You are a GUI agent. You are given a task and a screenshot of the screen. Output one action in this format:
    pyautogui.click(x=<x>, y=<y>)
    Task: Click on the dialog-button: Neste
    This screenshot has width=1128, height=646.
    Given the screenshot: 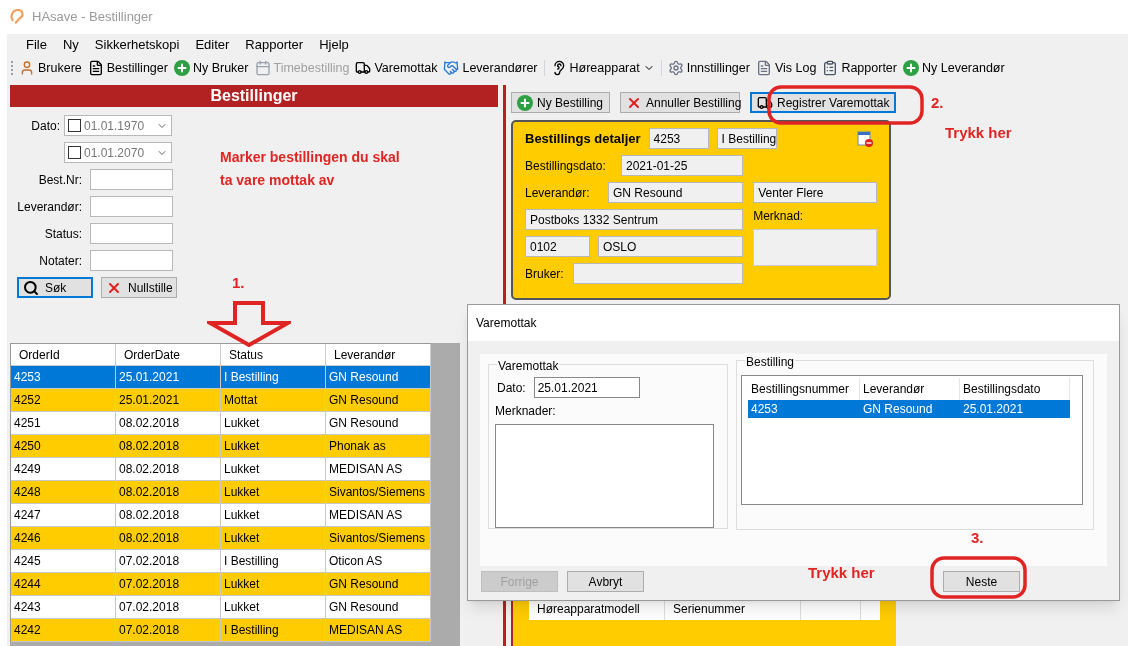 What is the action you would take?
    pyautogui.click(x=981, y=581)
    